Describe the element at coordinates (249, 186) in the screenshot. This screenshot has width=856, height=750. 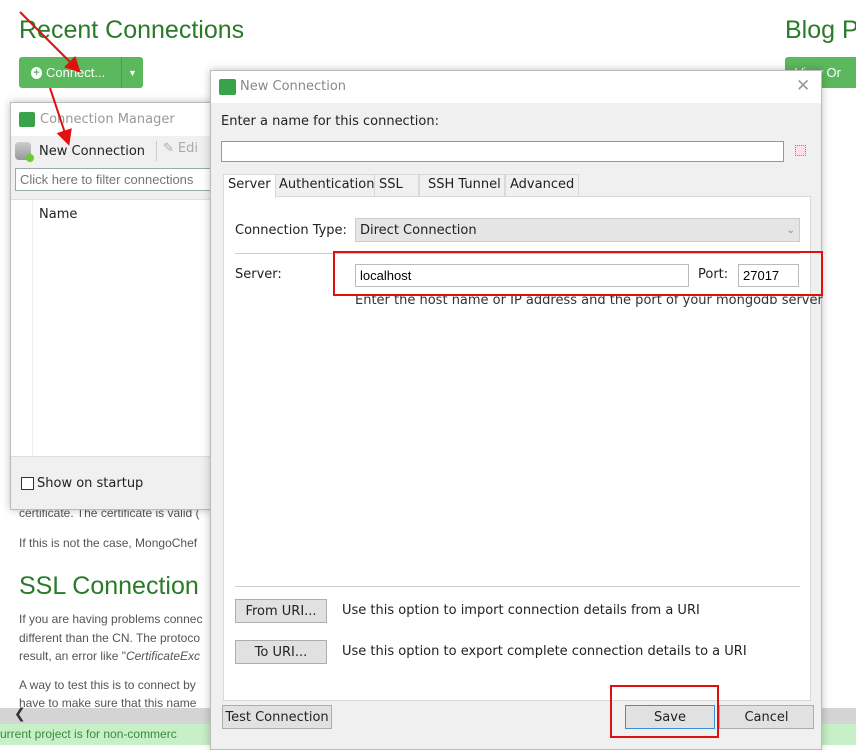
I see `tab-server: Server` at that location.